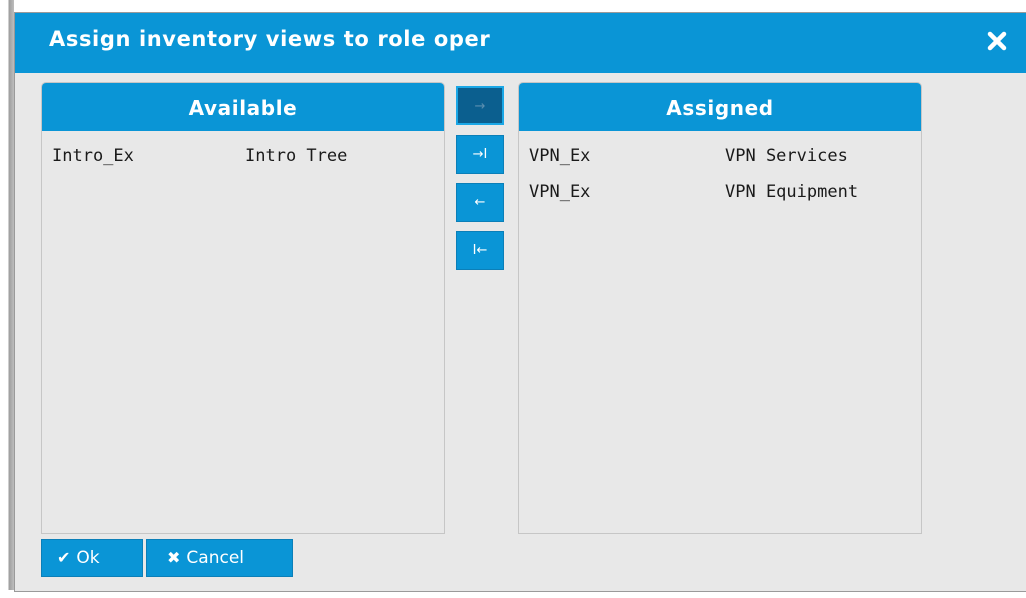 The width and height of the screenshot is (1026, 598). Describe the element at coordinates (480, 154) in the screenshot. I see `assign-all-button: →I` at that location.